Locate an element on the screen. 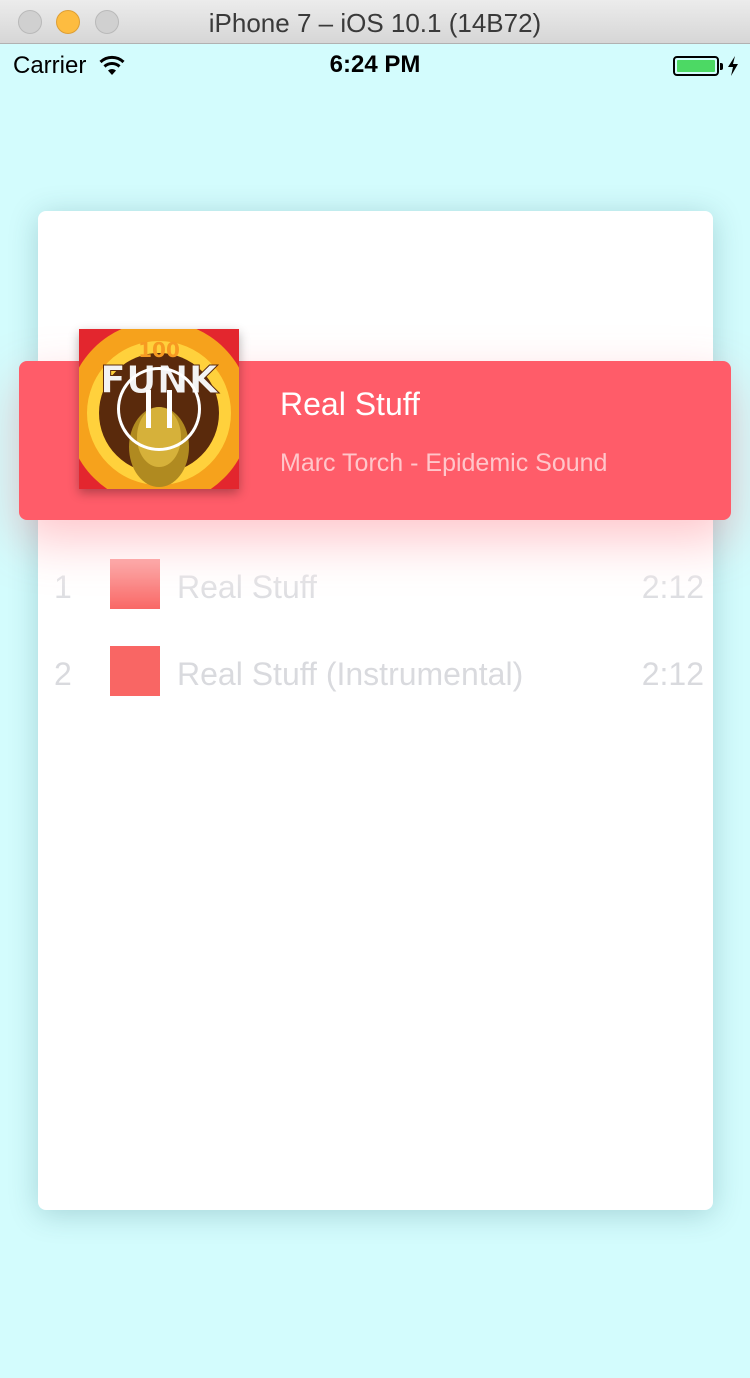 The height and width of the screenshot is (1378, 750). now-playing-artist: Marc Torch - Epidemic Sound is located at coordinates (444, 463).